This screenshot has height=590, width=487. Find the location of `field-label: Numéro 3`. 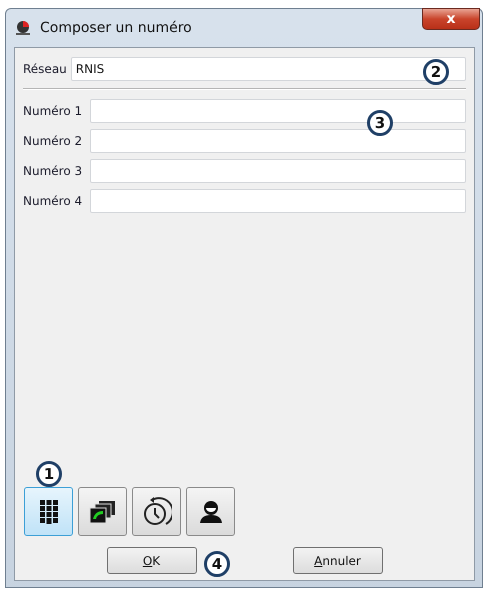

field-label: Numéro 3 is located at coordinates (53, 171).